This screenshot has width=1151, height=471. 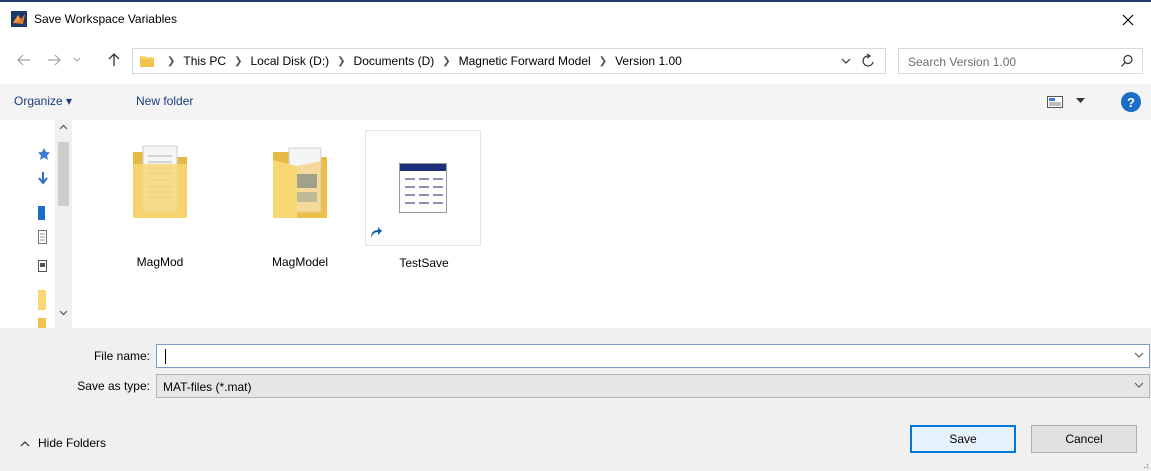 I want to click on command-bar: Organize ▾ New folder ?, so click(x=575, y=102).